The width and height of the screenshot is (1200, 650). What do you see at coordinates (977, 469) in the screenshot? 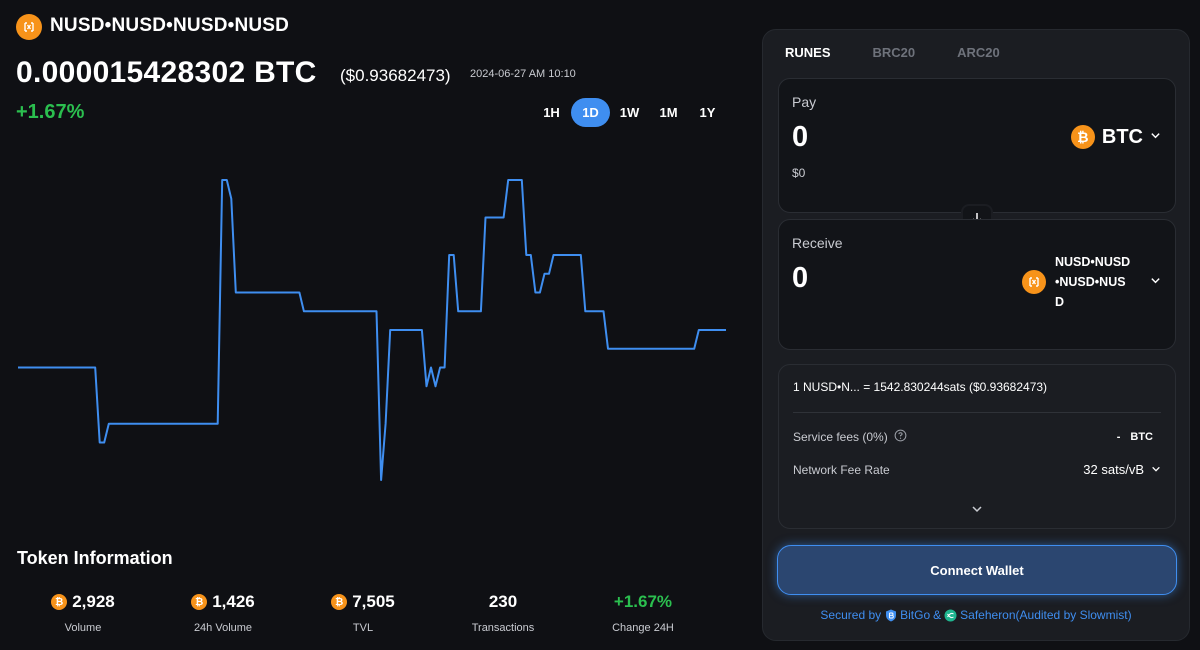
I see `network-fee-row: Network Fee Rate 32 sats/vB` at bounding box center [977, 469].